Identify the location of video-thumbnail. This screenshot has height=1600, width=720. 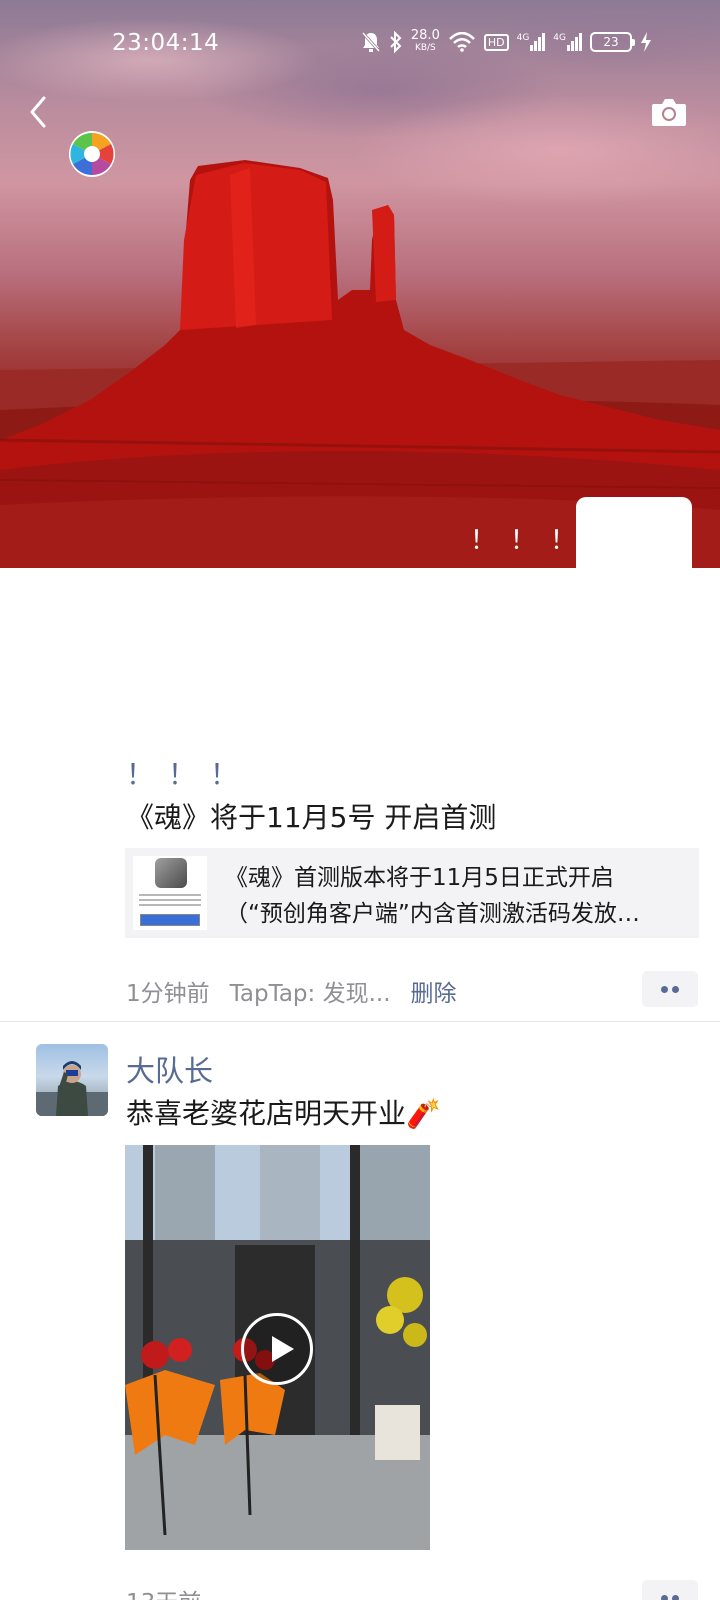
(277, 1347).